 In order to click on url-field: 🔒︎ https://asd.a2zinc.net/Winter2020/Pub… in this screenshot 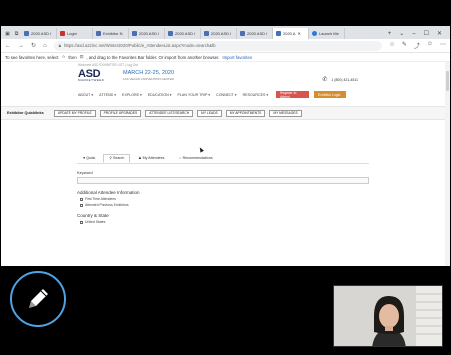, I will do `click(218, 45)`.